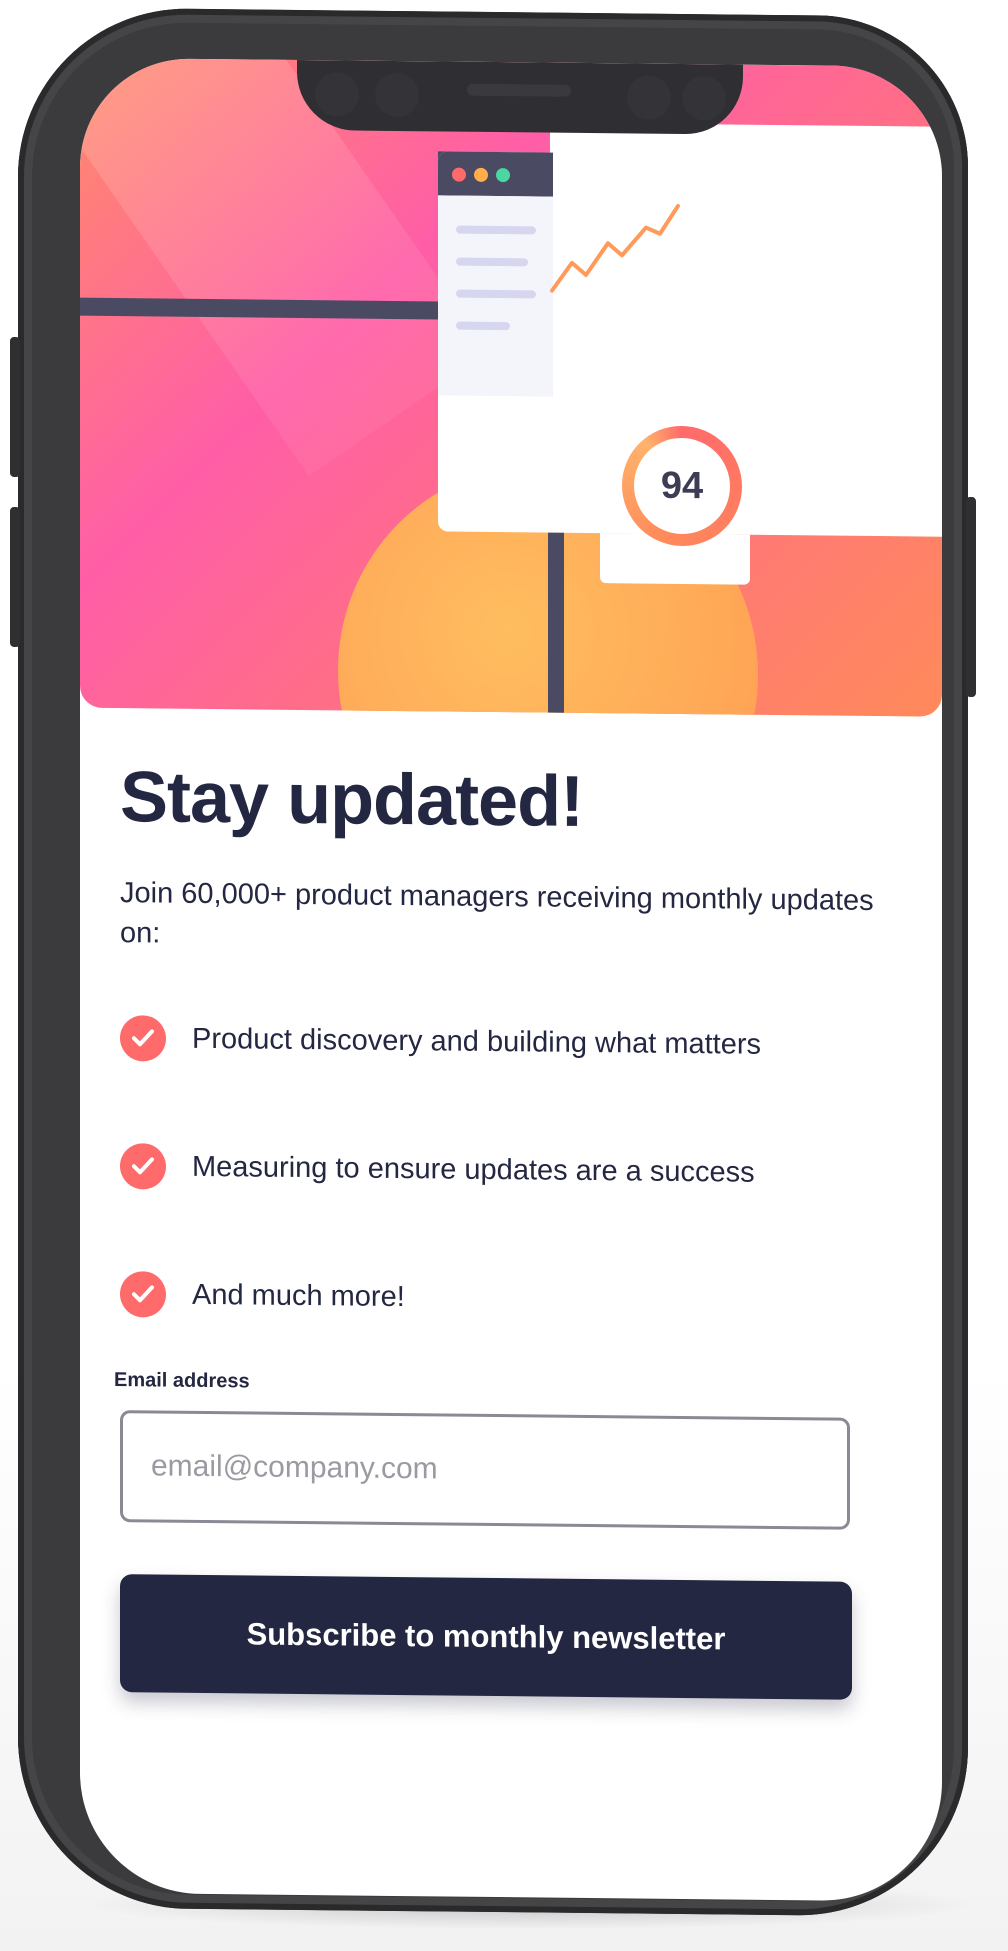  Describe the element at coordinates (352, 799) in the screenshot. I see `page-title: Stay updated!` at that location.